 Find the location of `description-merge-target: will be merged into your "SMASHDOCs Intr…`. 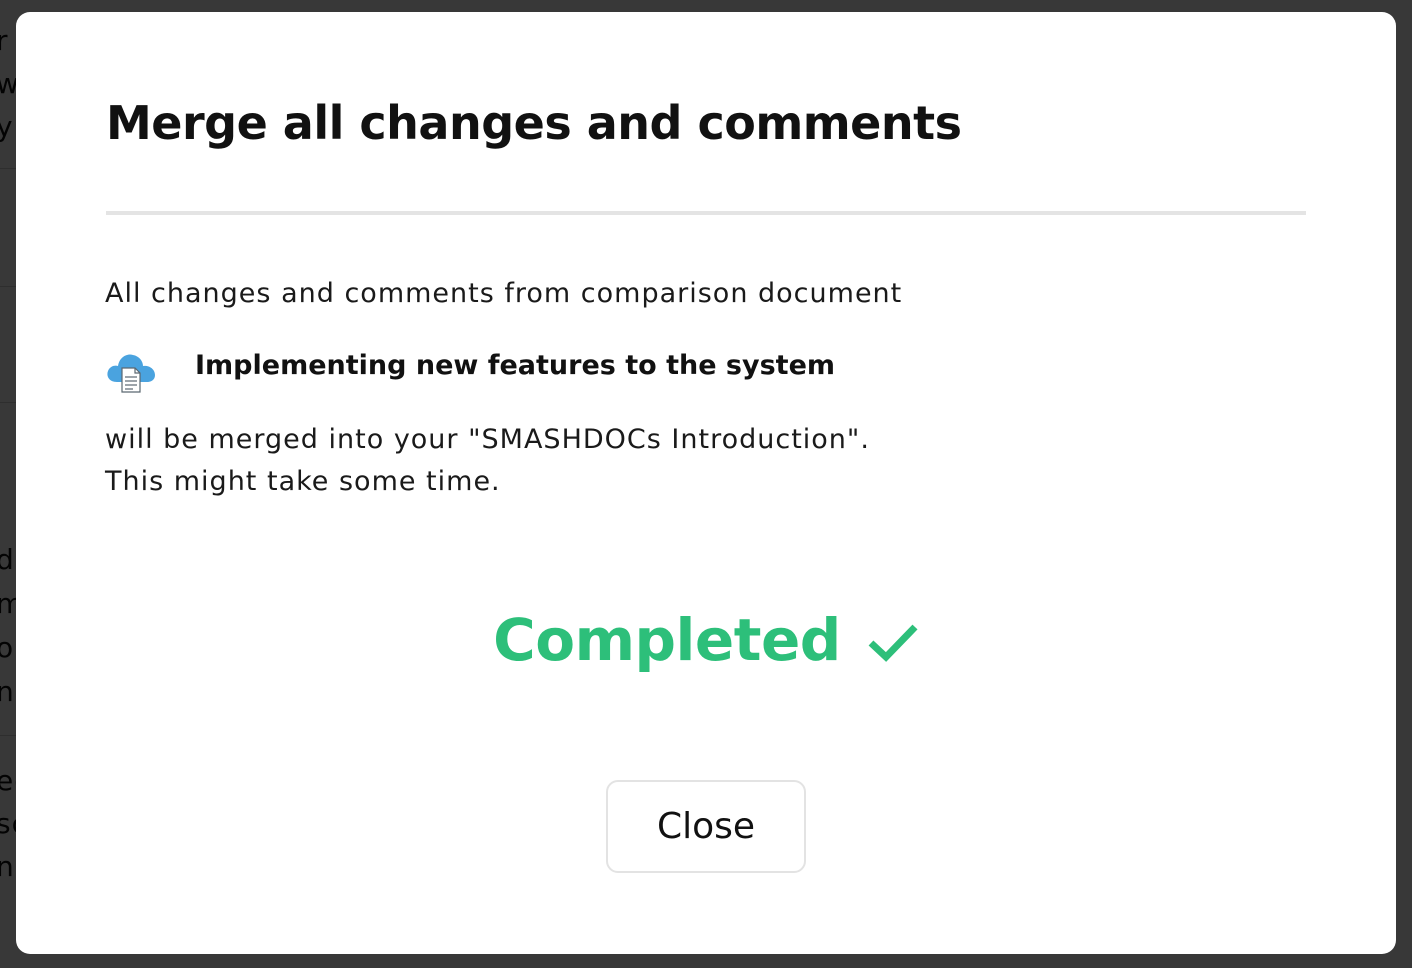

description-merge-target: will be merged into your "SMASHDOCs Intr… is located at coordinates (487, 439).